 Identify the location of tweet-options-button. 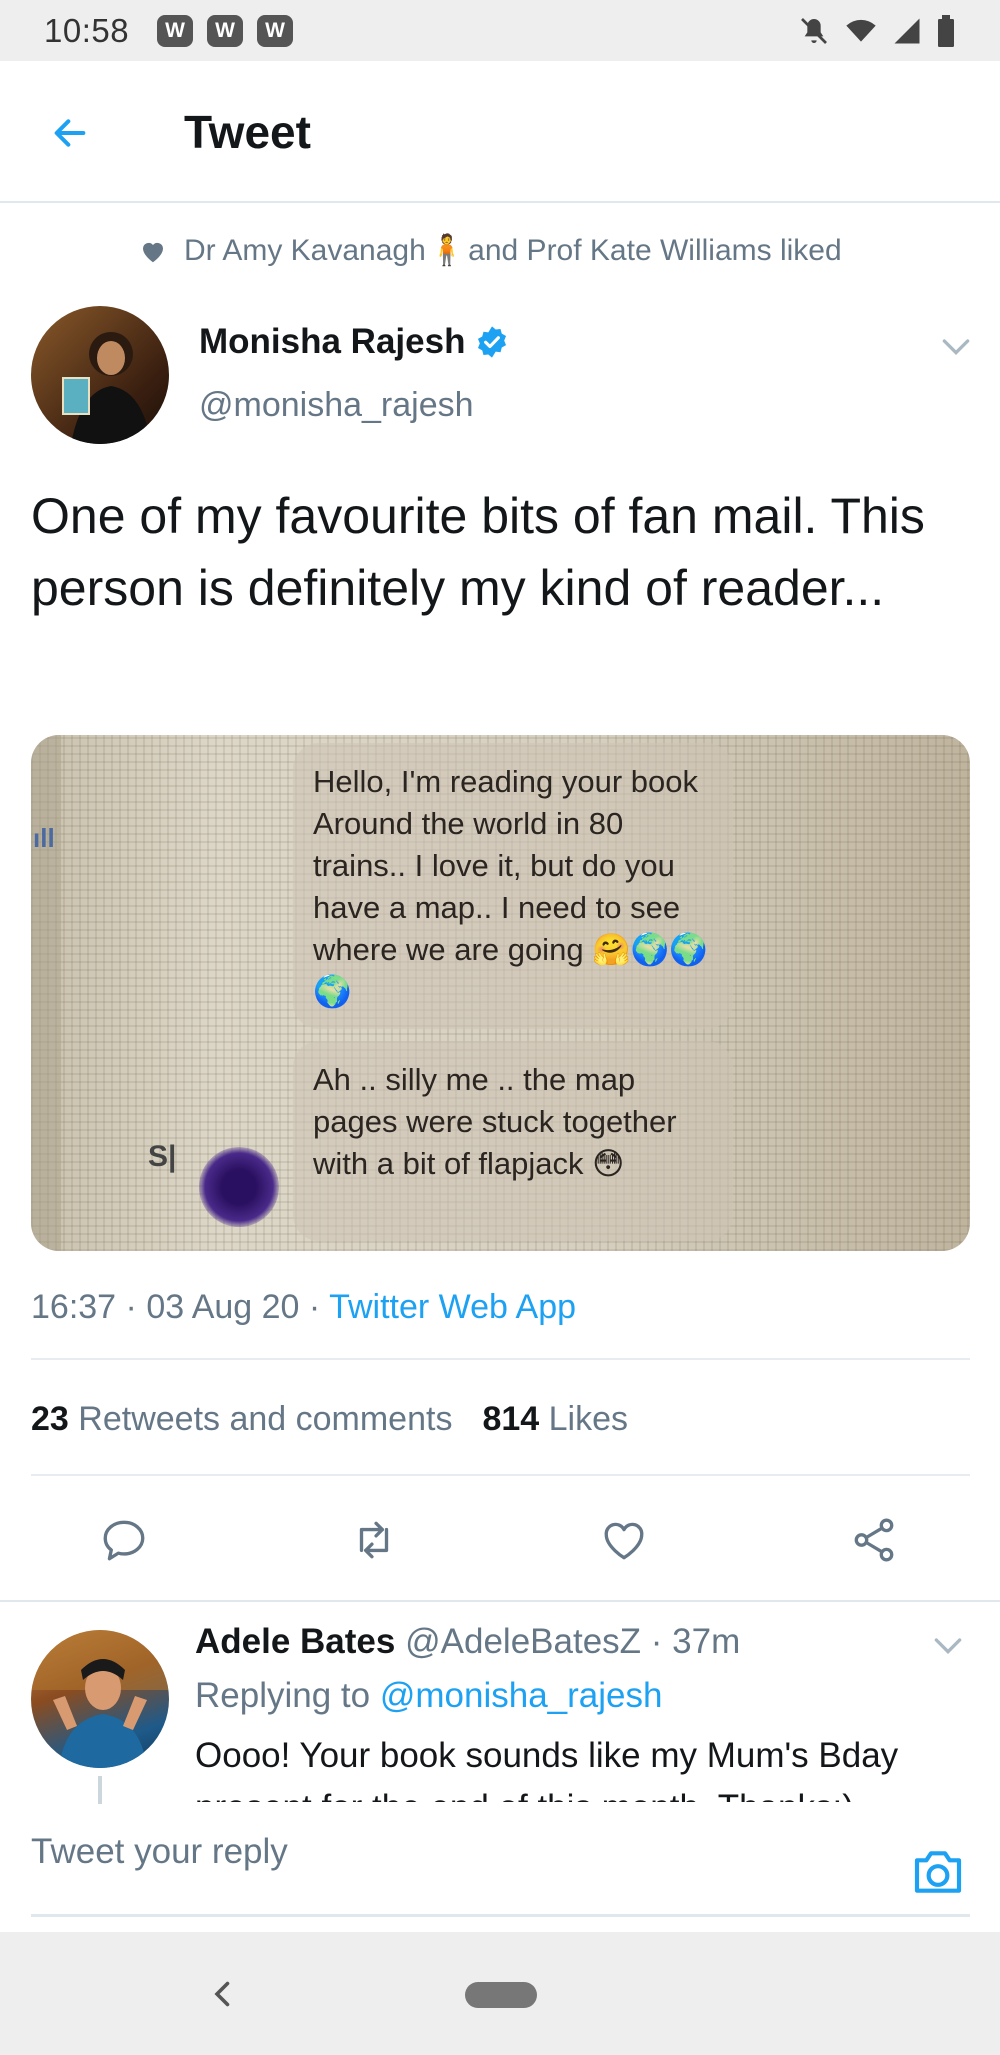
(956, 346).